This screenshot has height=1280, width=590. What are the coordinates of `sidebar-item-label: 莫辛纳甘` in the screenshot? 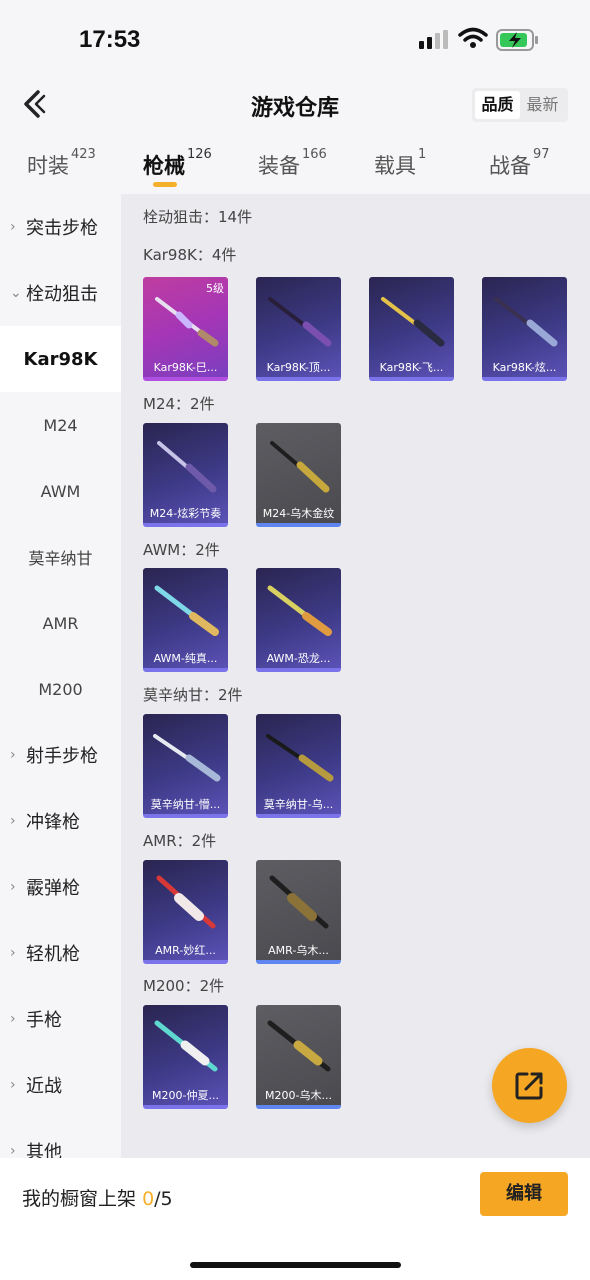 It's located at (60, 558).